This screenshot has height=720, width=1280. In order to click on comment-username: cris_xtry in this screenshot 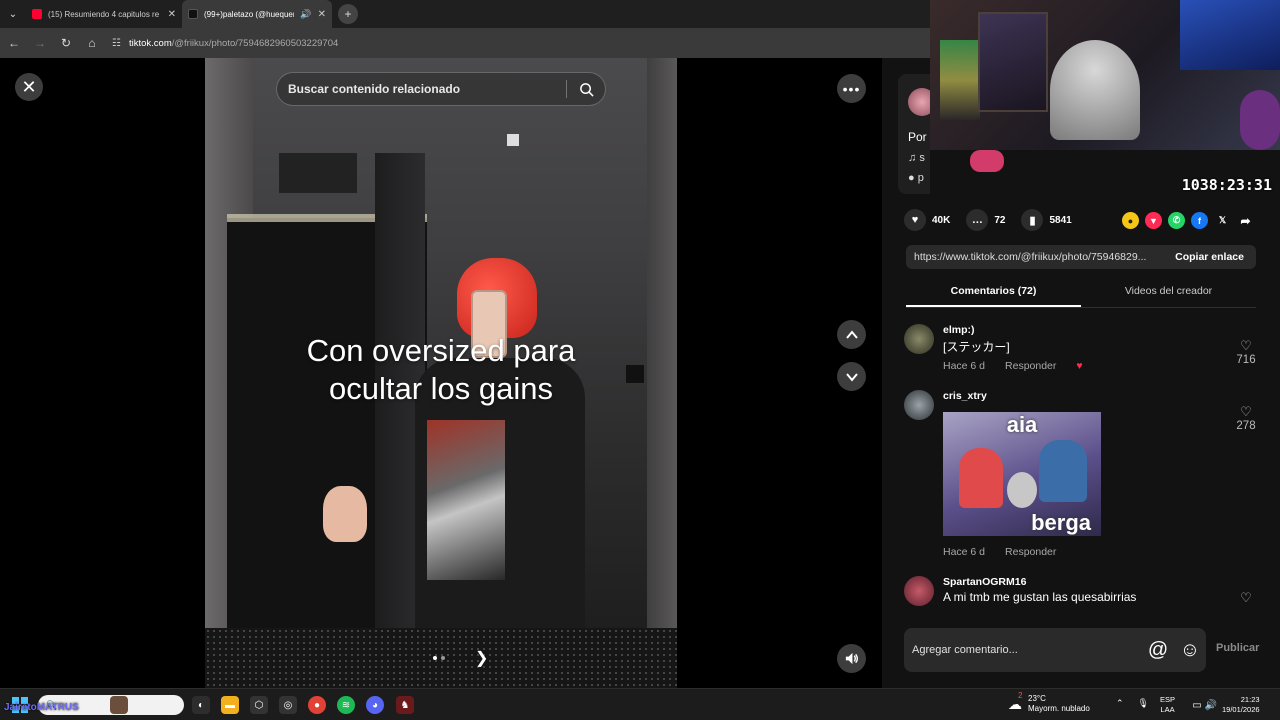, I will do `click(965, 396)`.